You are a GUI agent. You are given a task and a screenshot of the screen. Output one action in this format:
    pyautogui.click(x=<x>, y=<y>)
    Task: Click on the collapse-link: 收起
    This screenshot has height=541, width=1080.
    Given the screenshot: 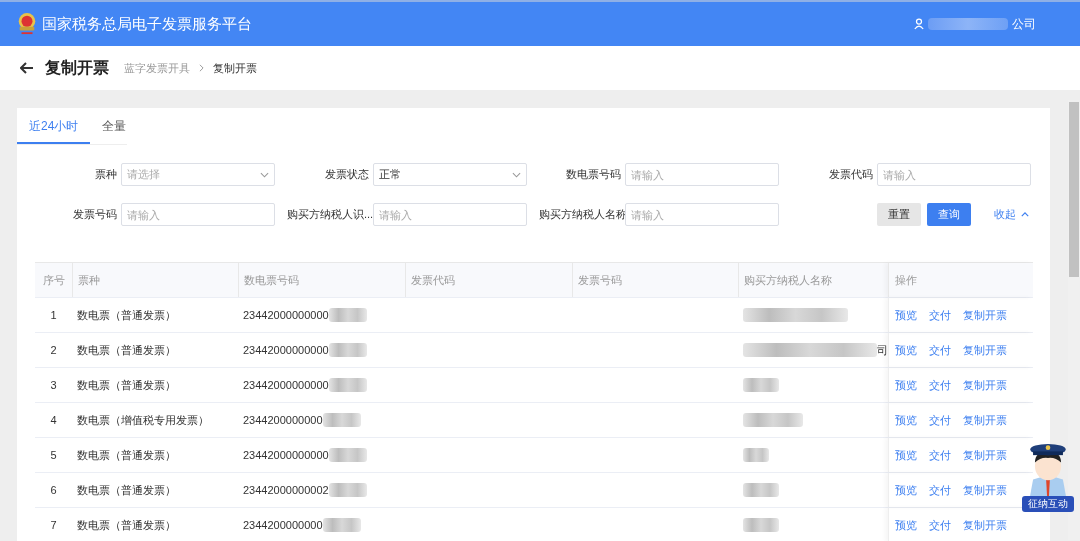 What is the action you would take?
    pyautogui.click(x=1011, y=214)
    